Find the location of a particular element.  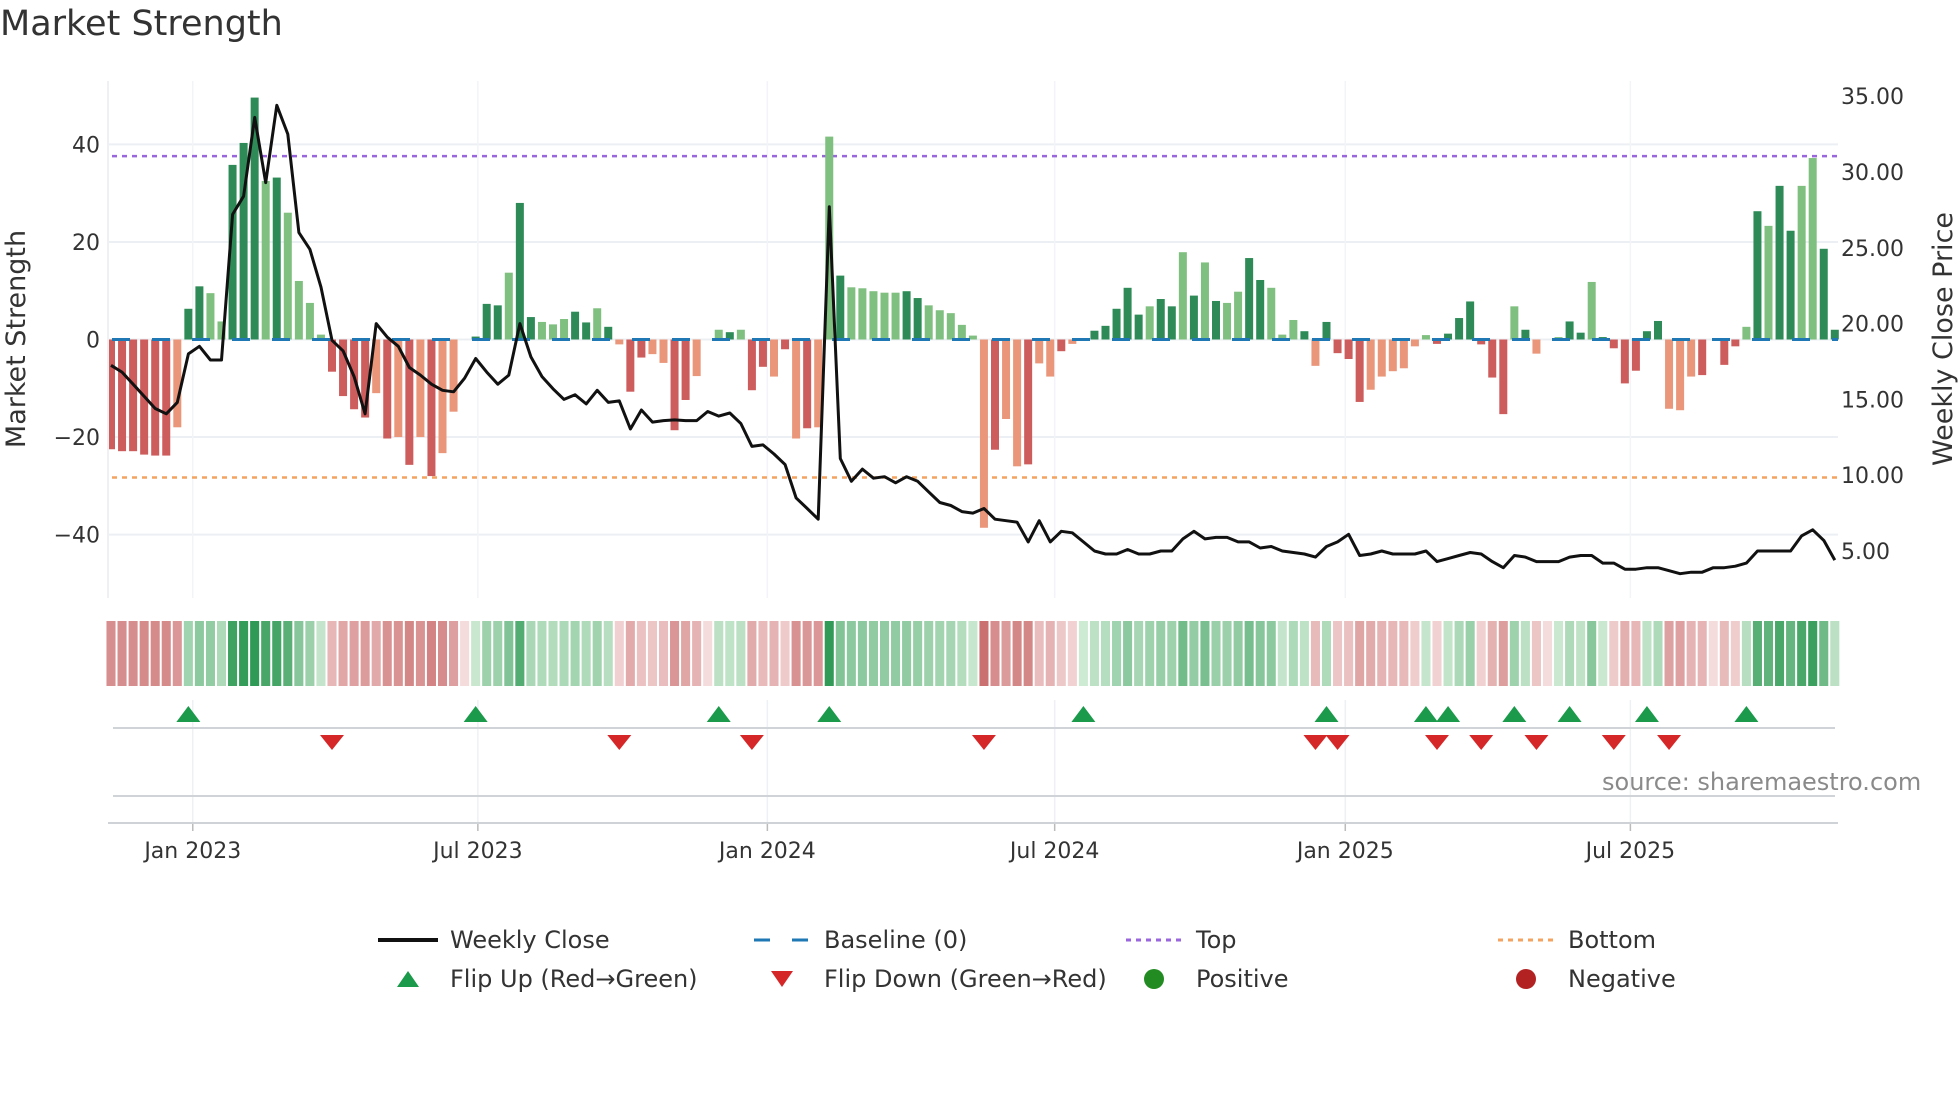

y2-tick-label: 10.00 is located at coordinates (1872, 476).